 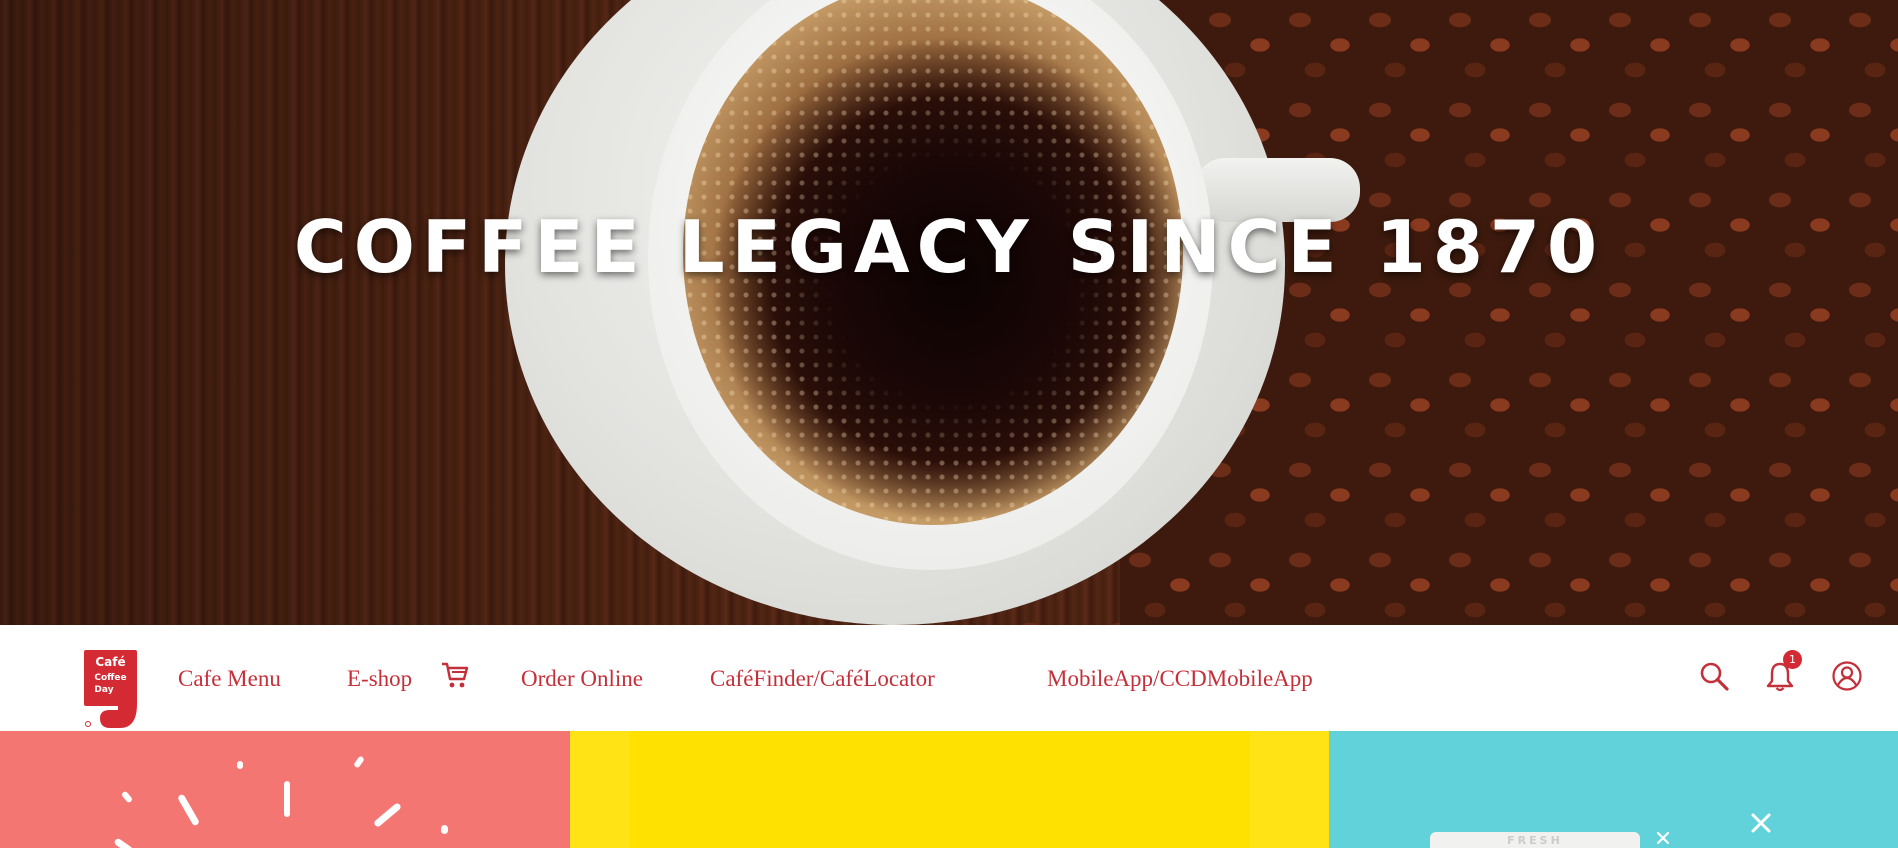 I want to click on nav-cafe-menu: Cafe Menu, so click(x=229, y=679).